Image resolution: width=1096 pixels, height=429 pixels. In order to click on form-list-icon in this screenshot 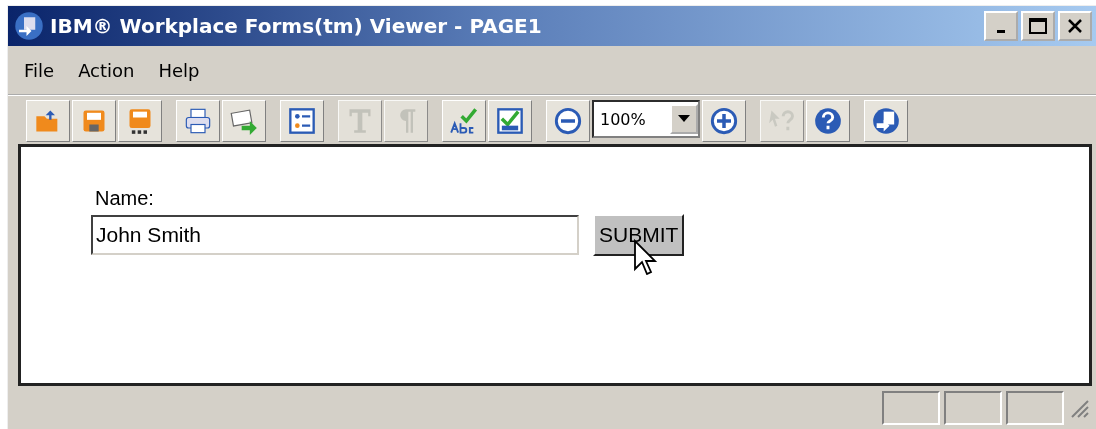, I will do `click(302, 121)`.